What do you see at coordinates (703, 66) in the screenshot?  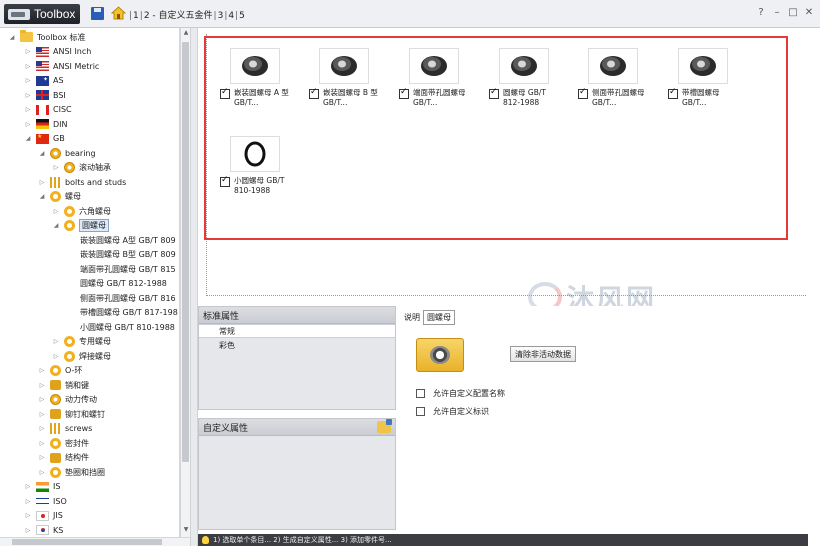 I see `nut-slot-thumbnail-icon` at bounding box center [703, 66].